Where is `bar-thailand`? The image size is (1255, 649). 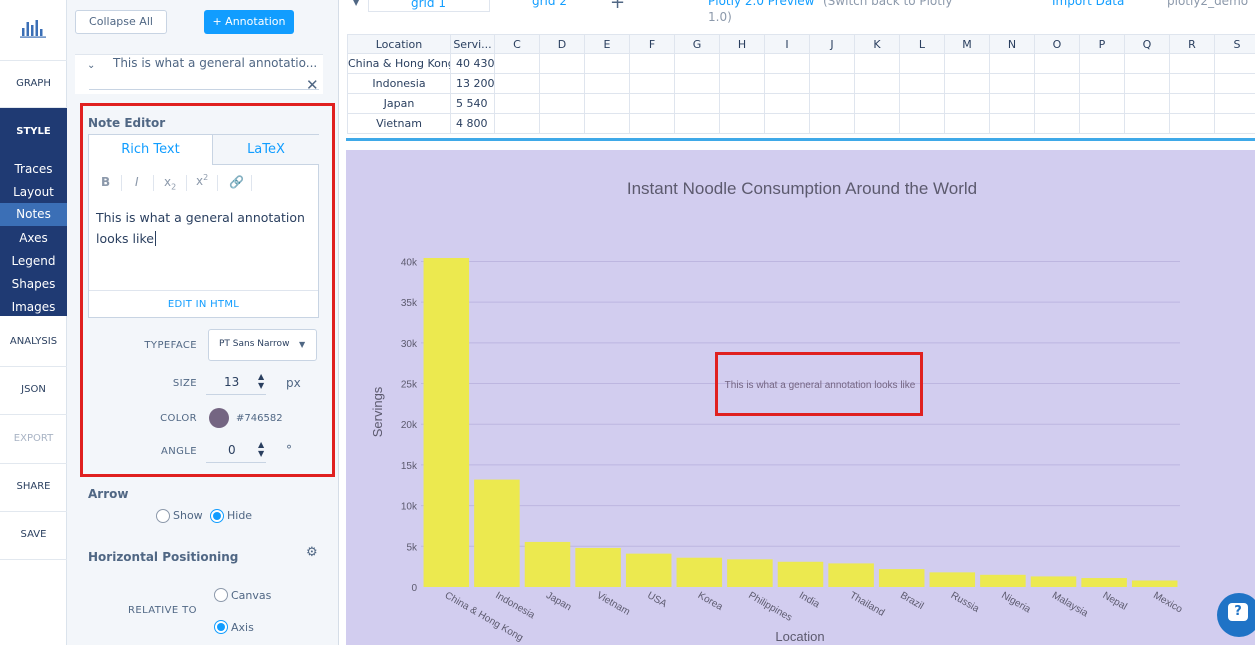
bar-thailand is located at coordinates (851, 575).